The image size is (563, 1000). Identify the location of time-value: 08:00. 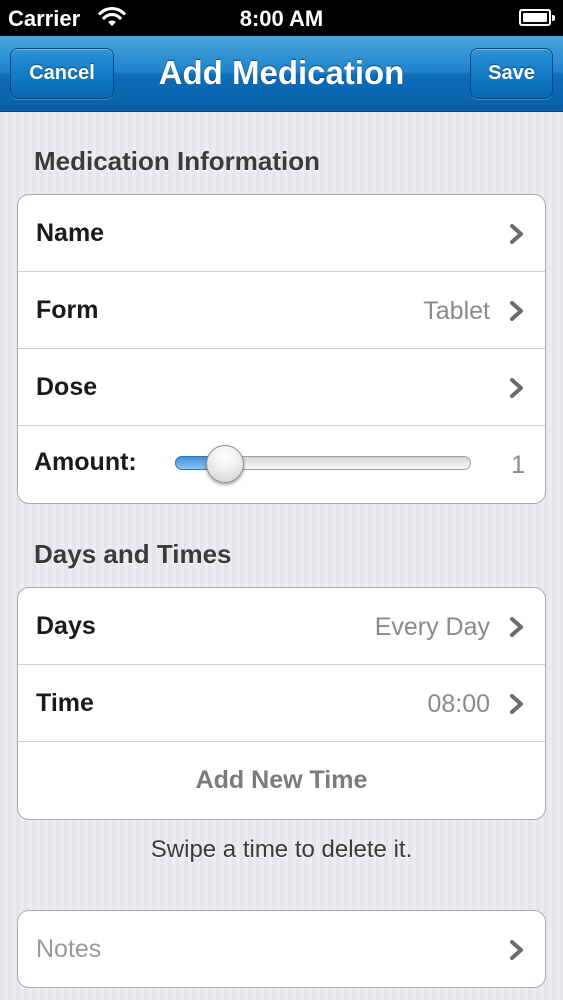
(458, 704).